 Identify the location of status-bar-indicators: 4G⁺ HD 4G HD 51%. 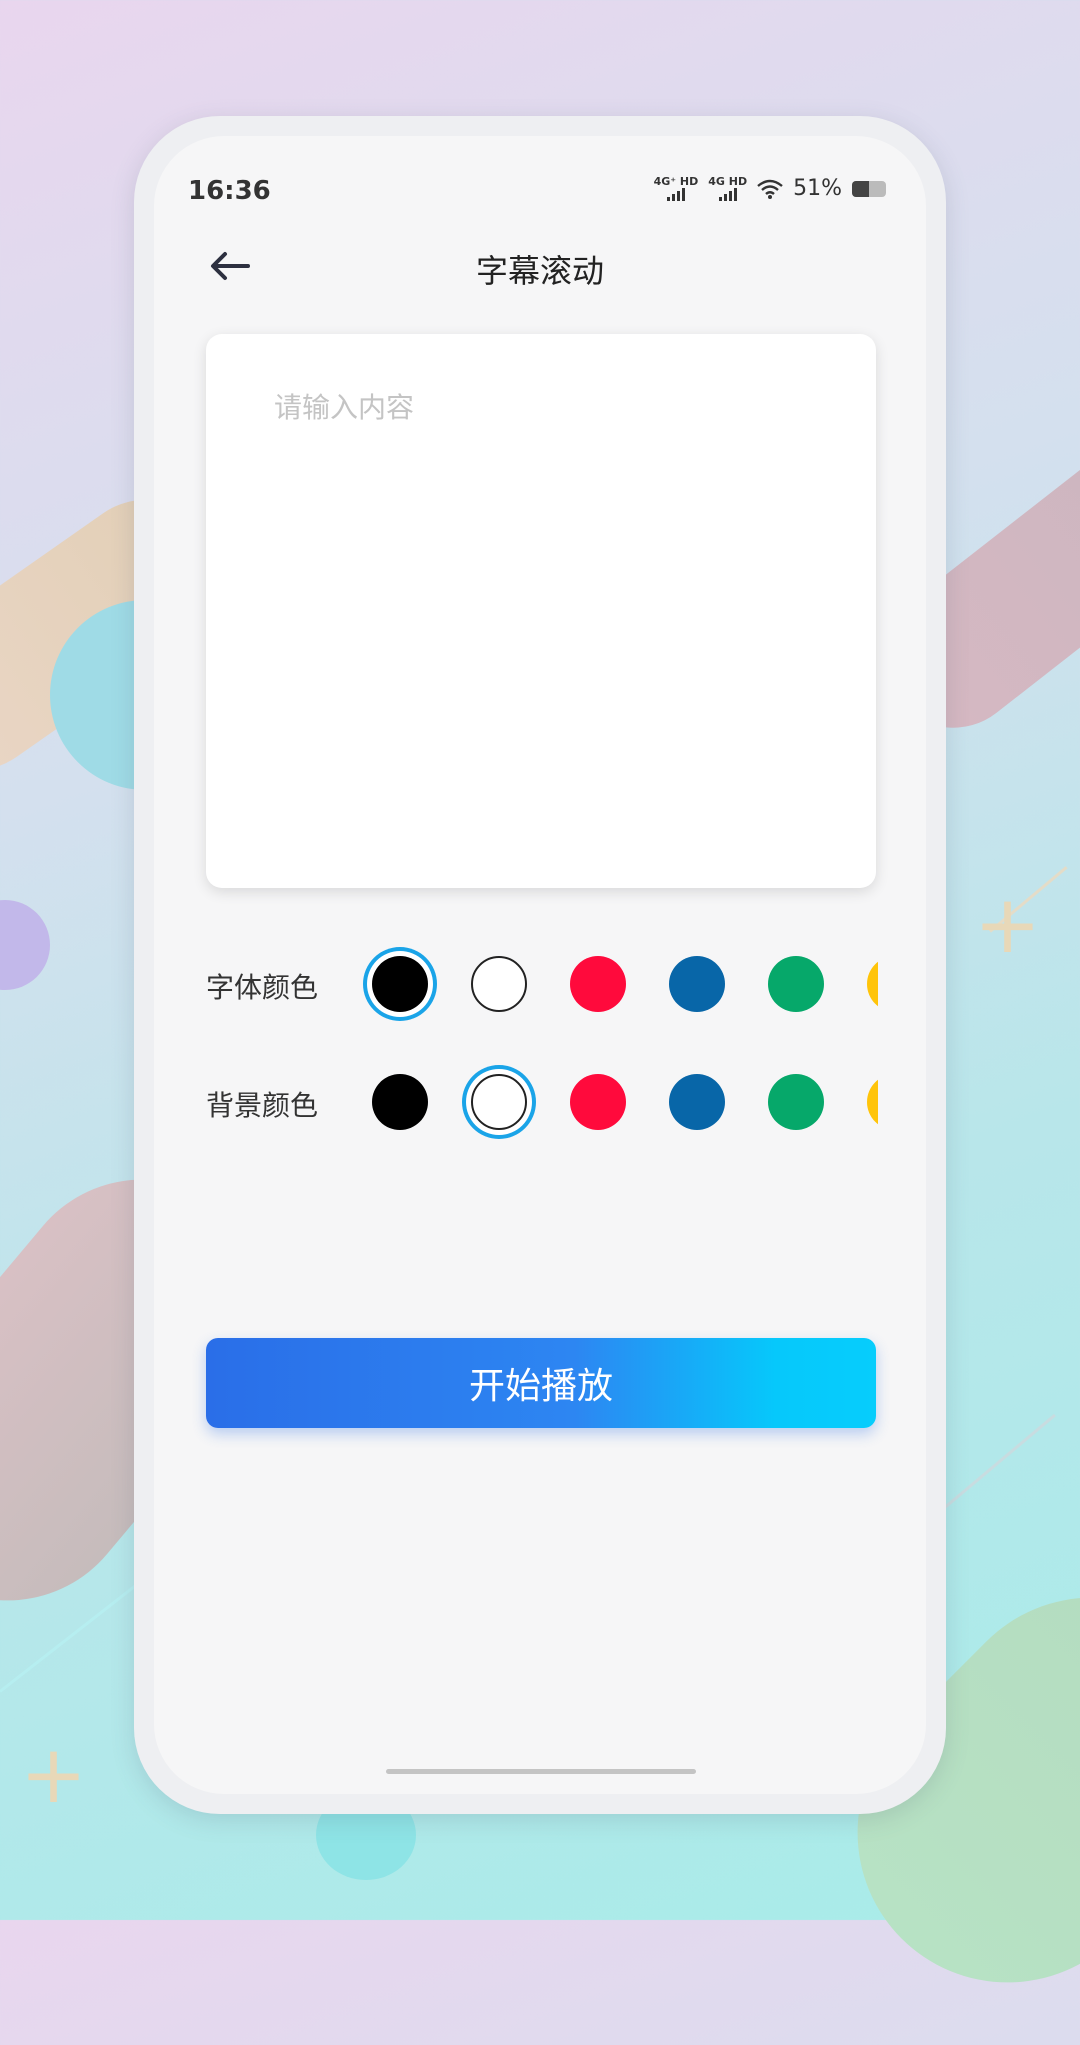
(770, 188).